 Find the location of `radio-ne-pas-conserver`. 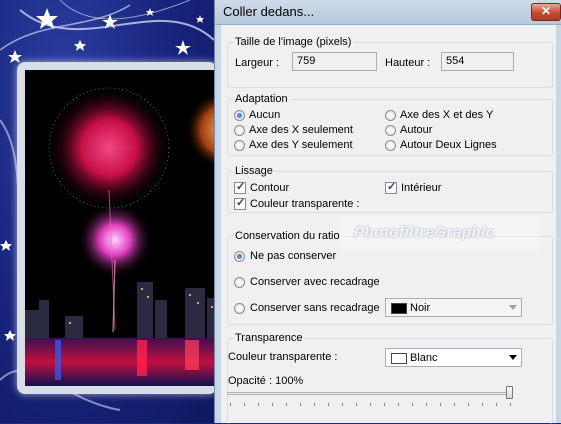

radio-ne-pas-conserver is located at coordinates (239, 256).